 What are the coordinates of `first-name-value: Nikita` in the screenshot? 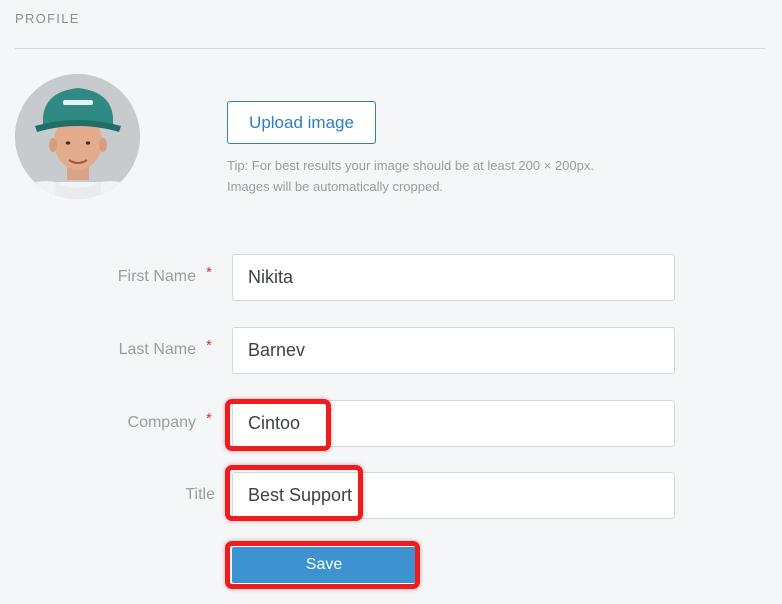 It's located at (271, 277).